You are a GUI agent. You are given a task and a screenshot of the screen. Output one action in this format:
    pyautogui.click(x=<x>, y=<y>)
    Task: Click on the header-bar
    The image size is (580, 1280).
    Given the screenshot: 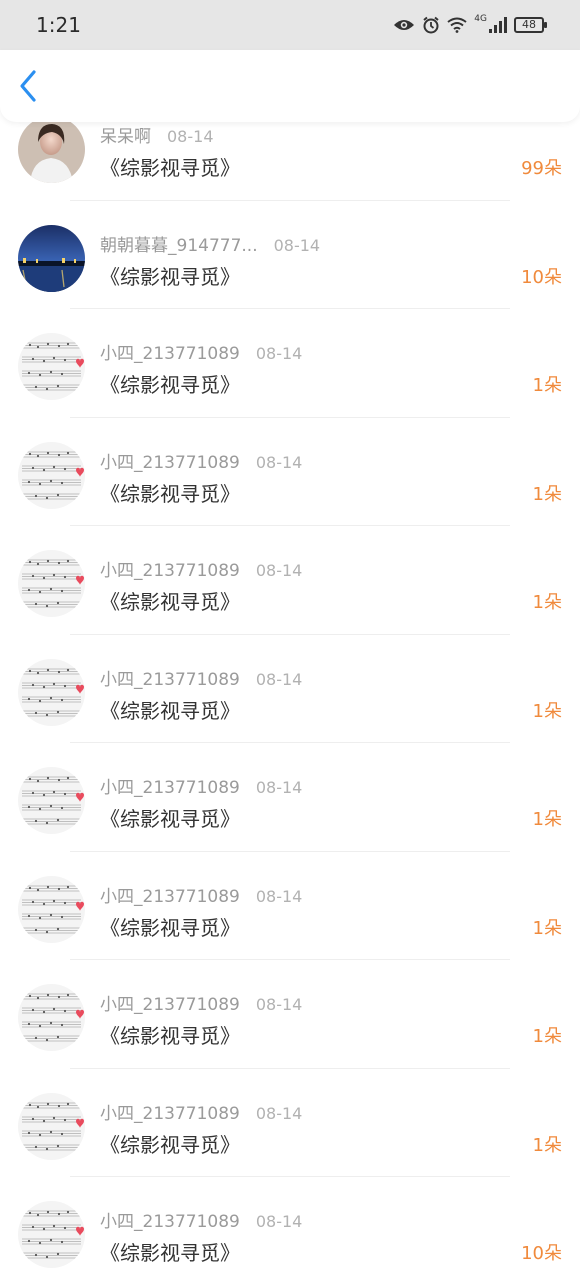 What is the action you would take?
    pyautogui.click(x=290, y=86)
    